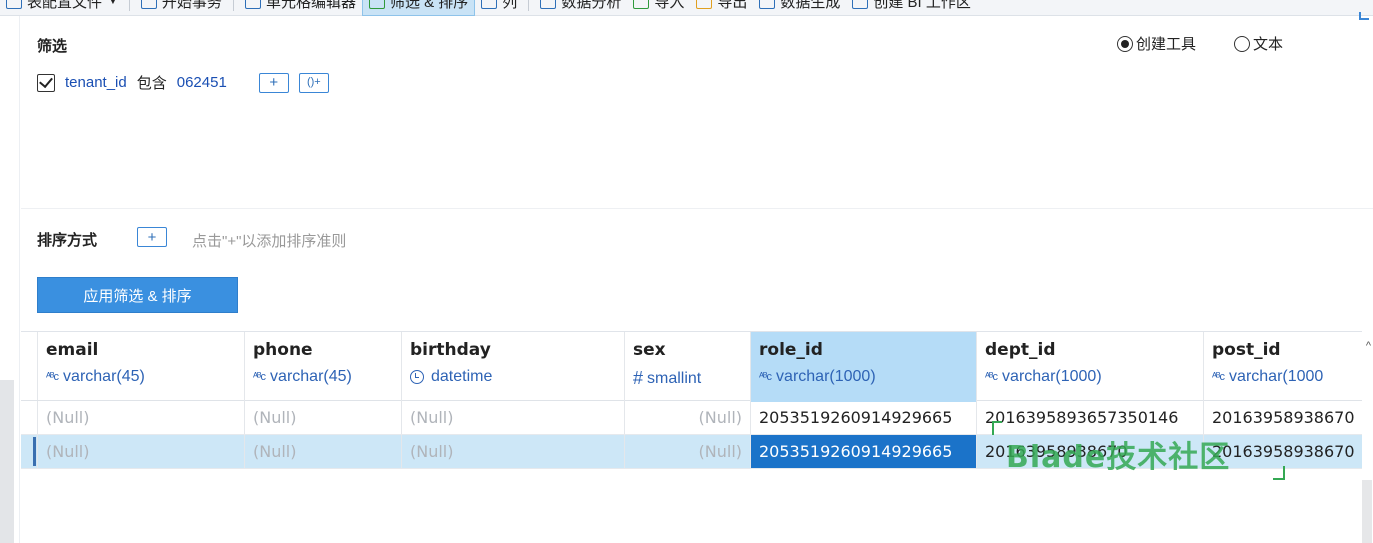 The width and height of the screenshot is (1373, 543). I want to click on column-header-dept-id: dept_id ᴬᴮc varchar(1000), so click(1090, 367).